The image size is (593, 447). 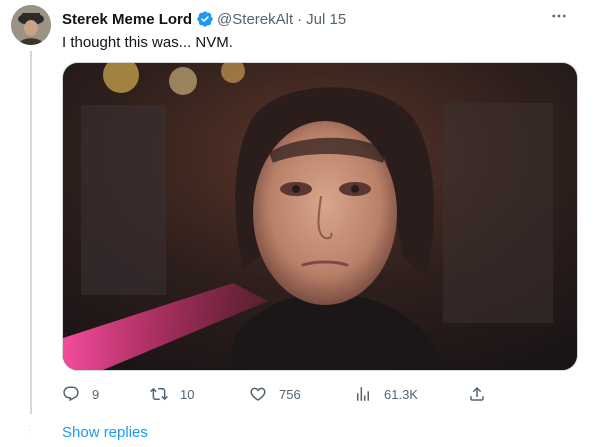 I want to click on retweet-icon, so click(x=159, y=394).